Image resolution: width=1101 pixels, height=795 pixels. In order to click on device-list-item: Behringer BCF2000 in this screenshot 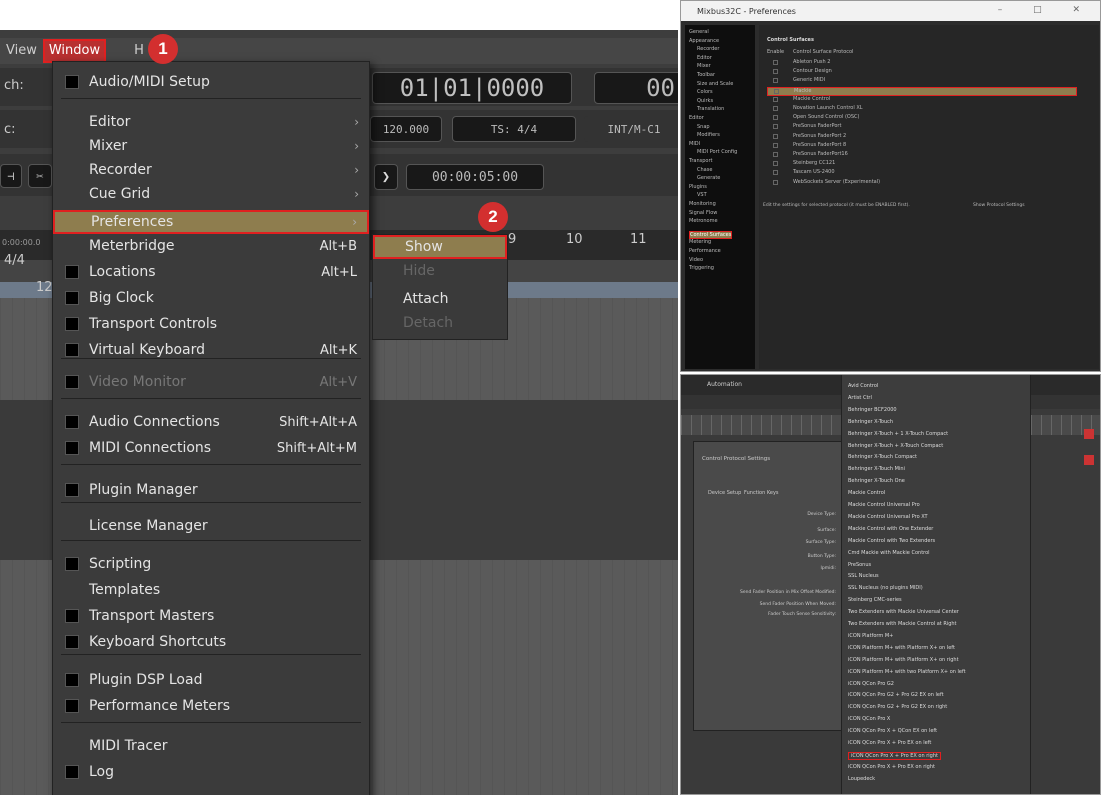, I will do `click(872, 410)`.